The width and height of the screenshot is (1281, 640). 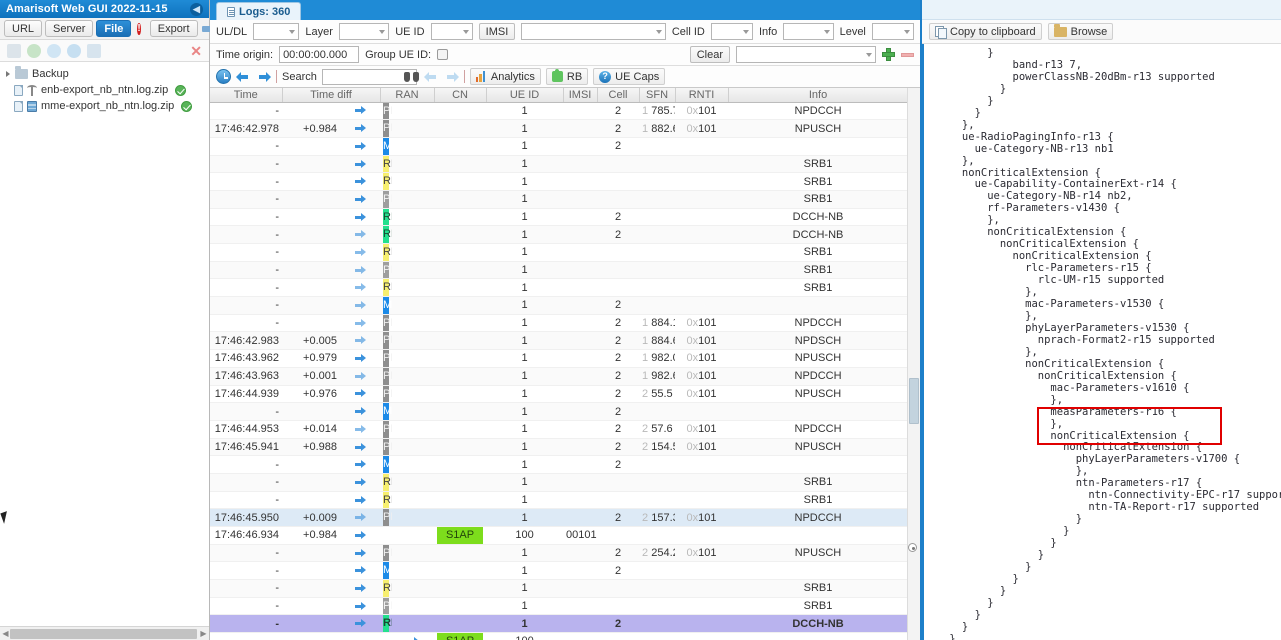 What do you see at coordinates (818, 358) in the screenshot?
I see `cell-info: NPUSCH` at bounding box center [818, 358].